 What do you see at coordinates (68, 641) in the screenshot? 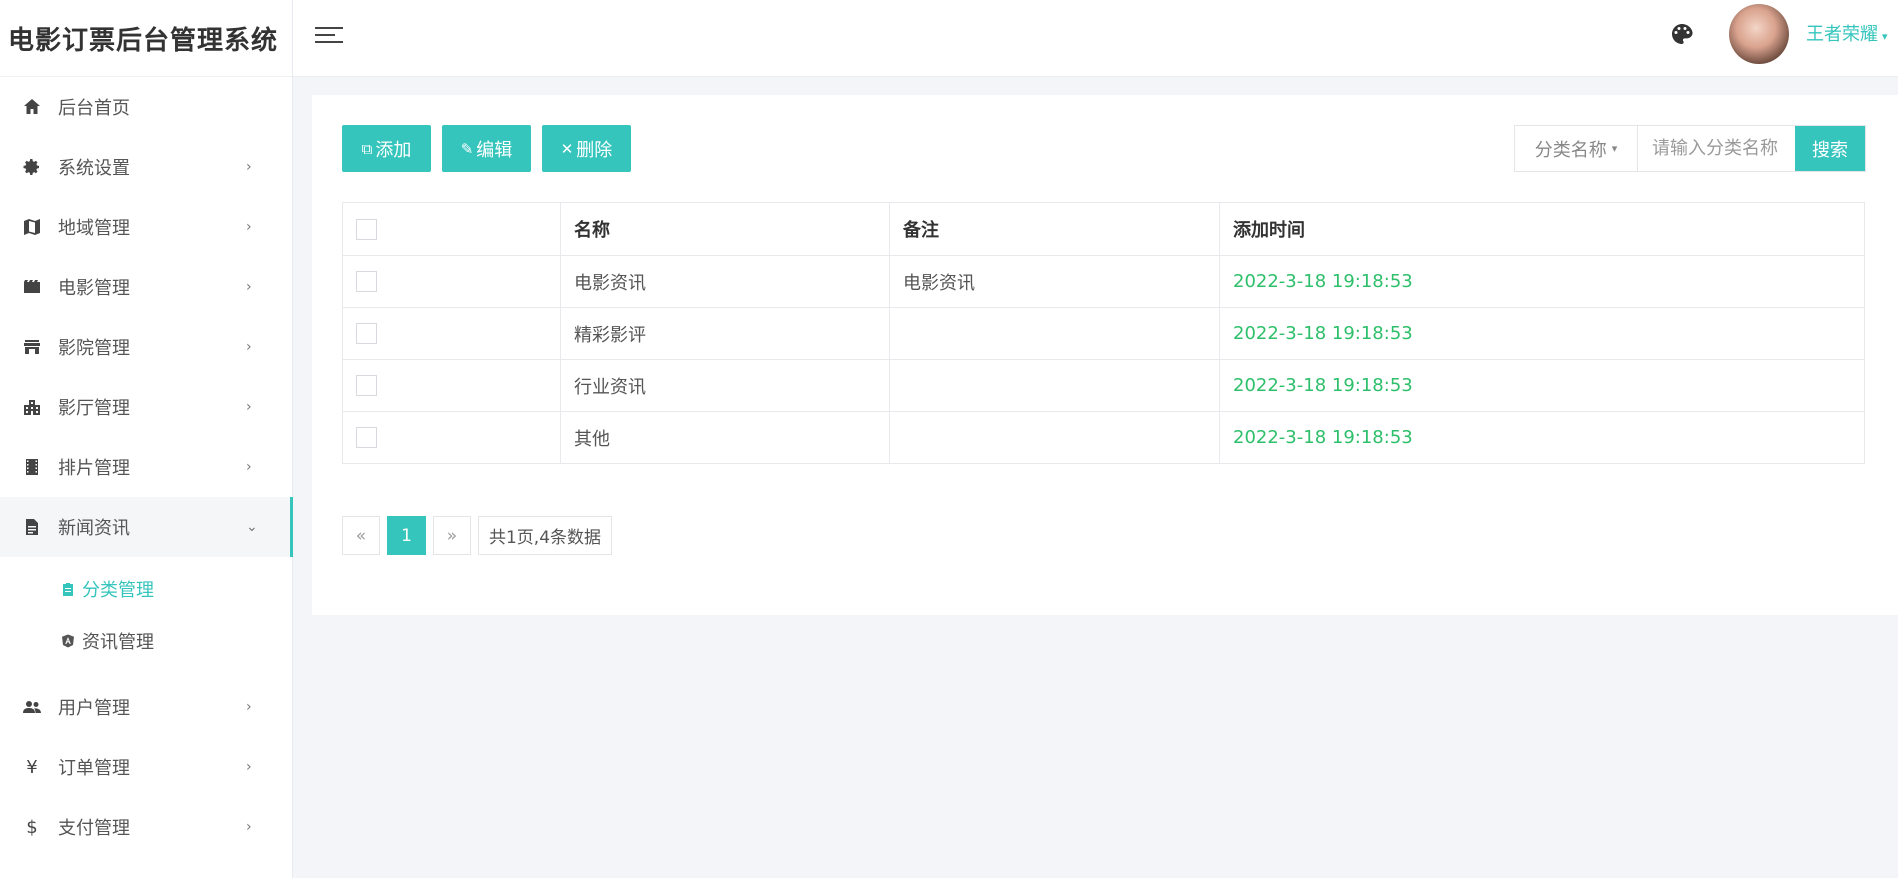
I see `angular-icon` at bounding box center [68, 641].